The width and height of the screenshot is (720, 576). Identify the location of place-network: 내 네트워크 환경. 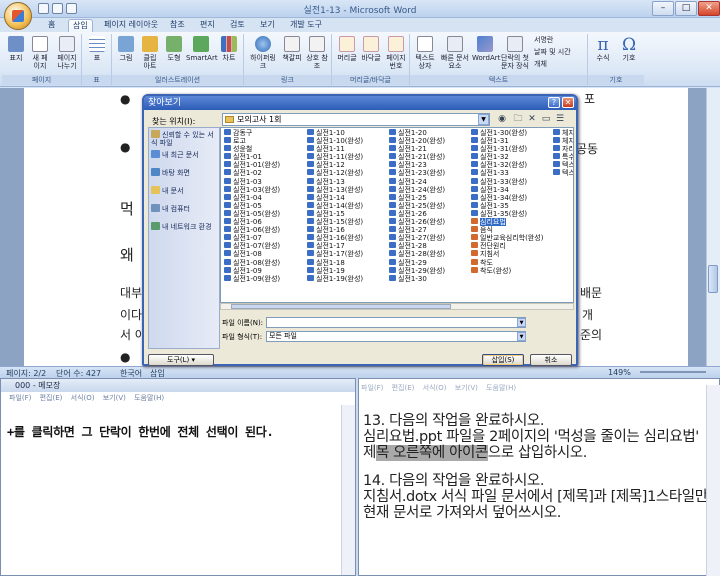
(185, 226).